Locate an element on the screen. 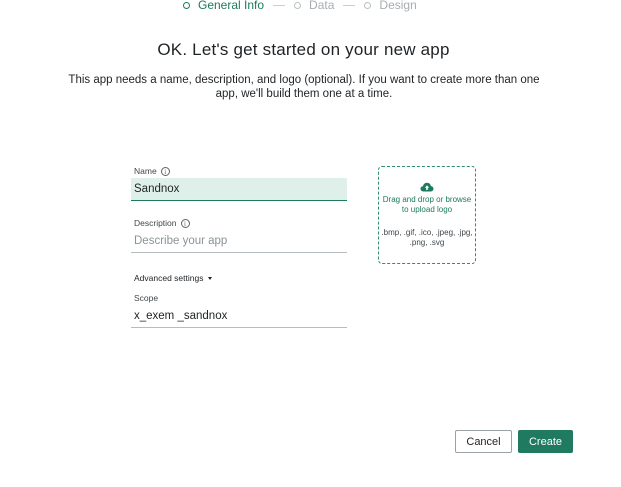  description-field-group: Description i is located at coordinates (239, 235).